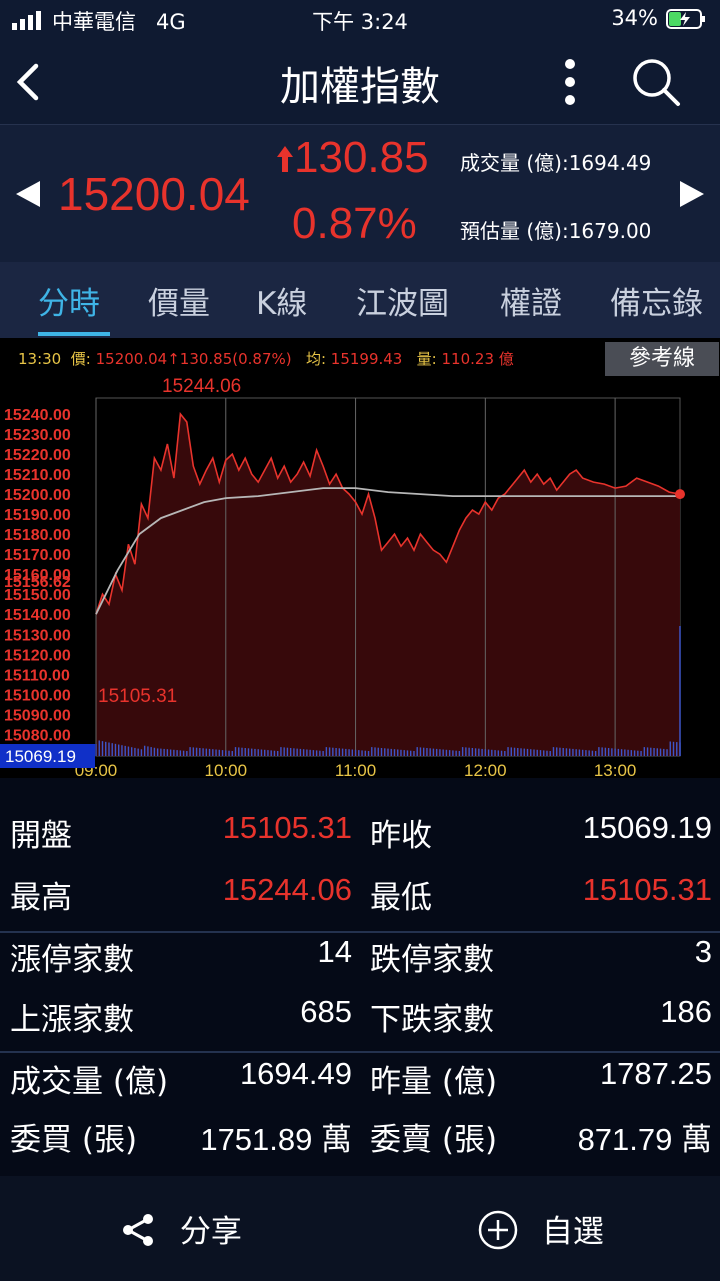  I want to click on limit-up-value: 14, so click(334, 951).